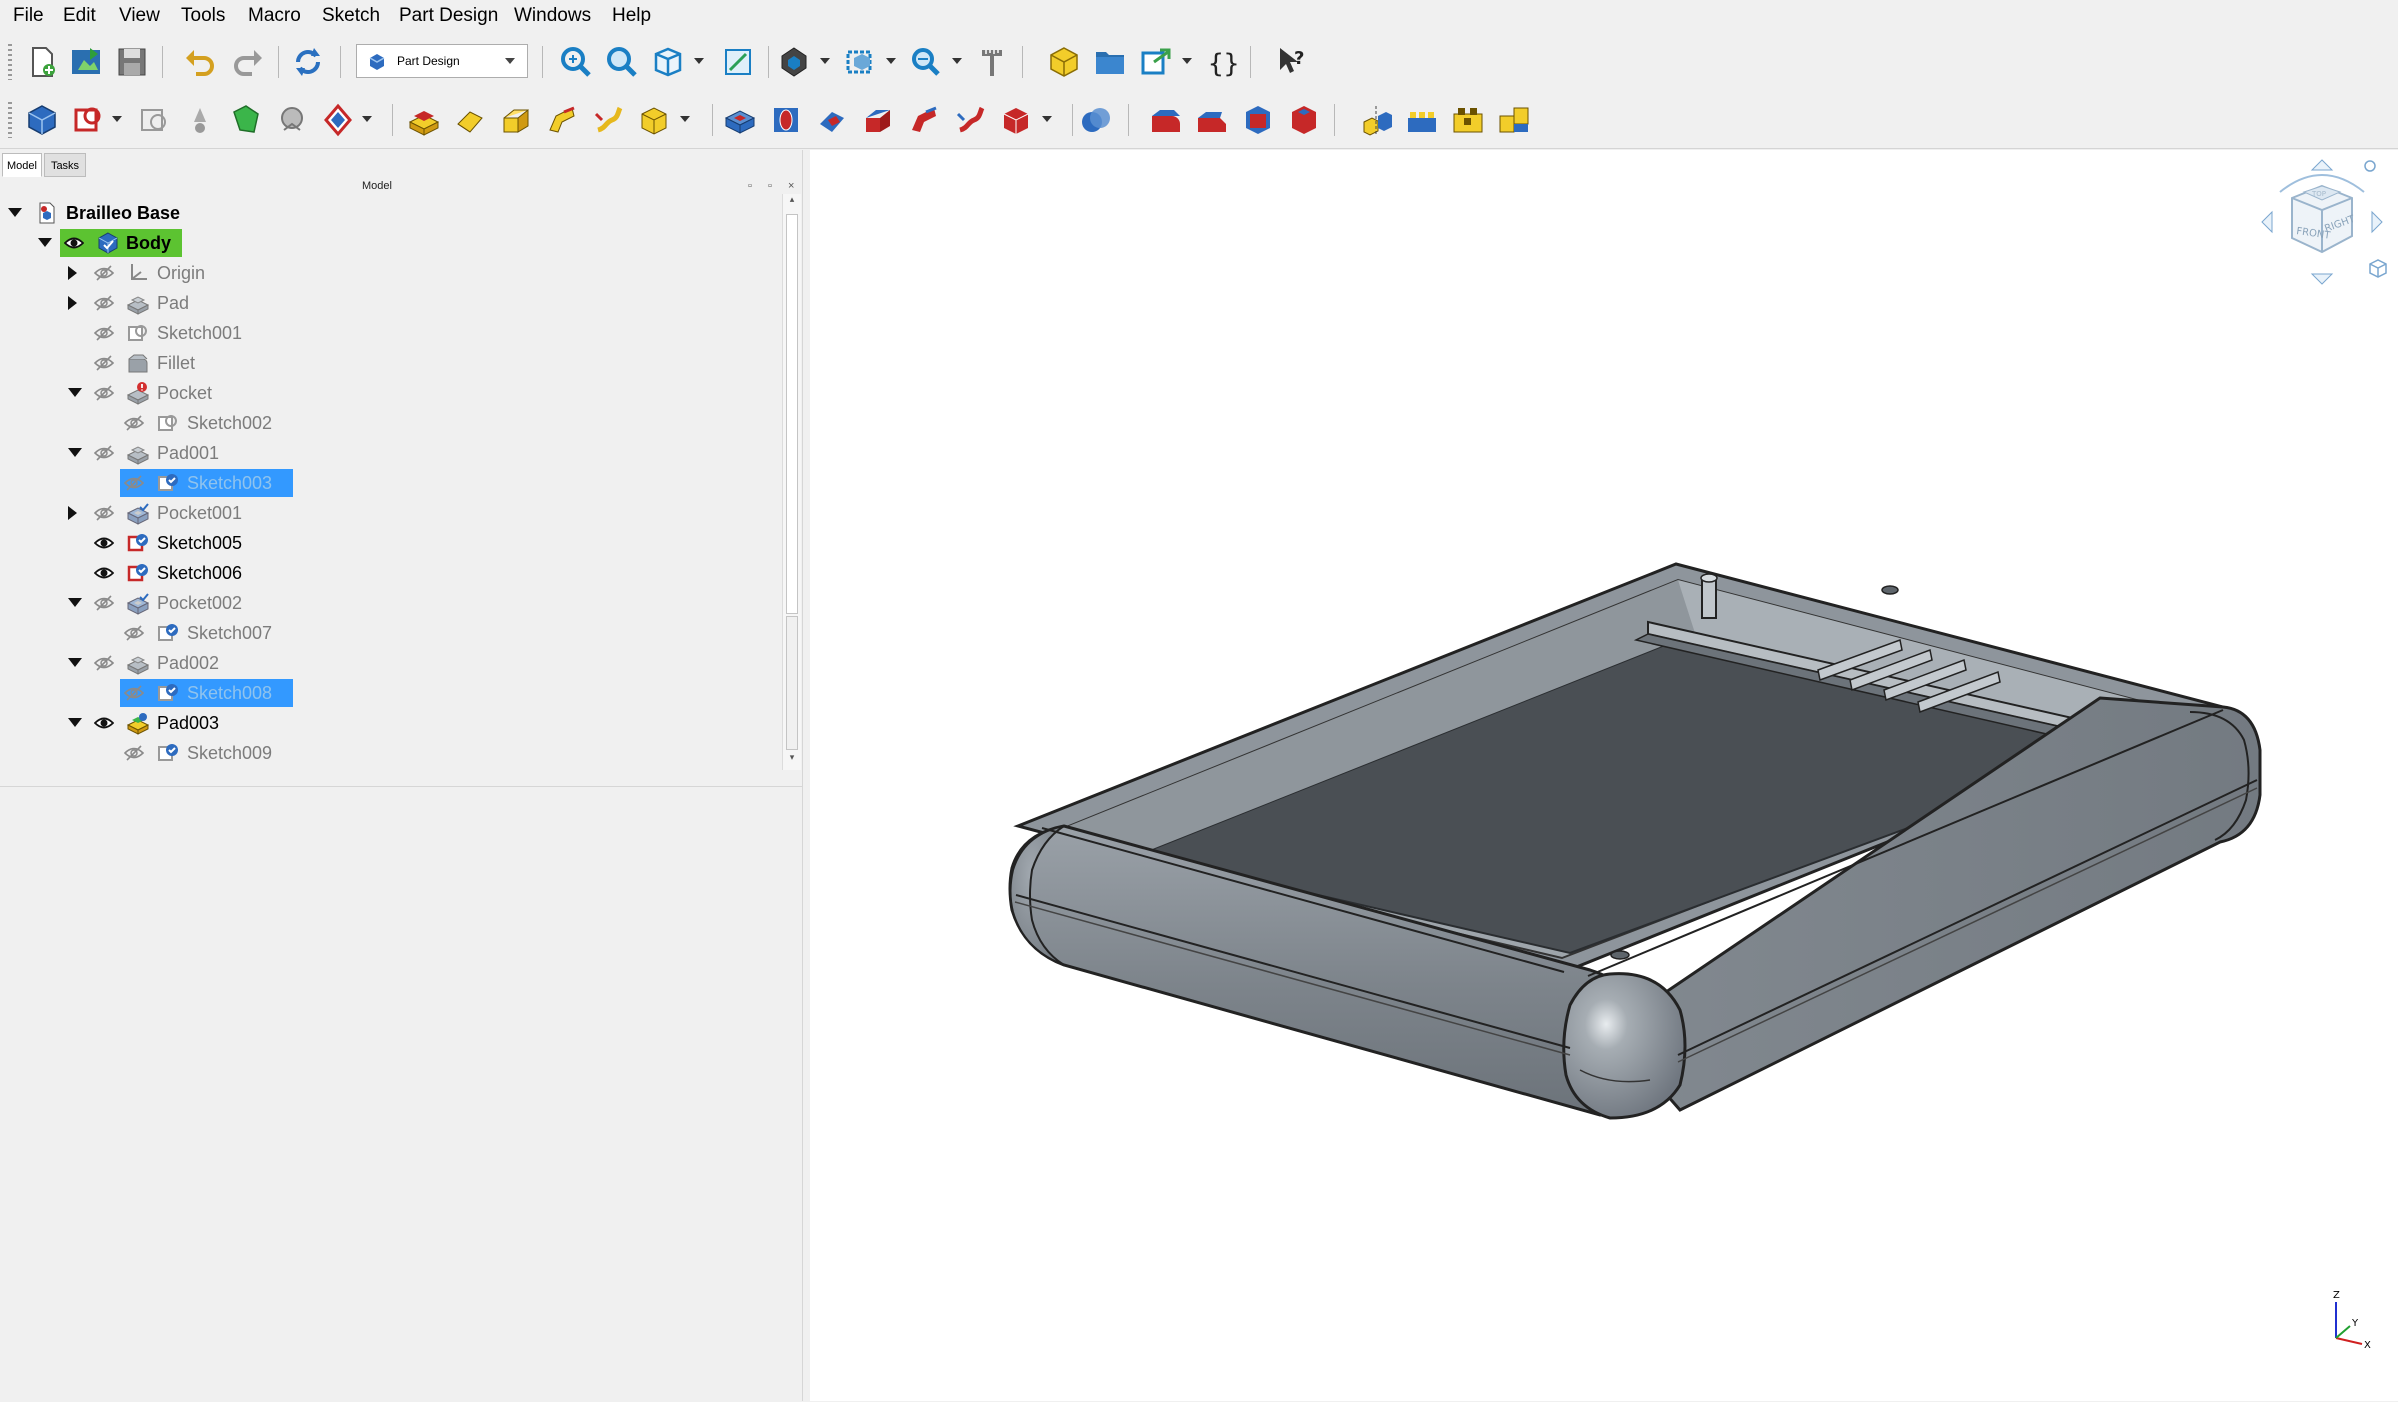 This screenshot has height=1402, width=2398. I want to click on clone-icon, so click(338, 120).